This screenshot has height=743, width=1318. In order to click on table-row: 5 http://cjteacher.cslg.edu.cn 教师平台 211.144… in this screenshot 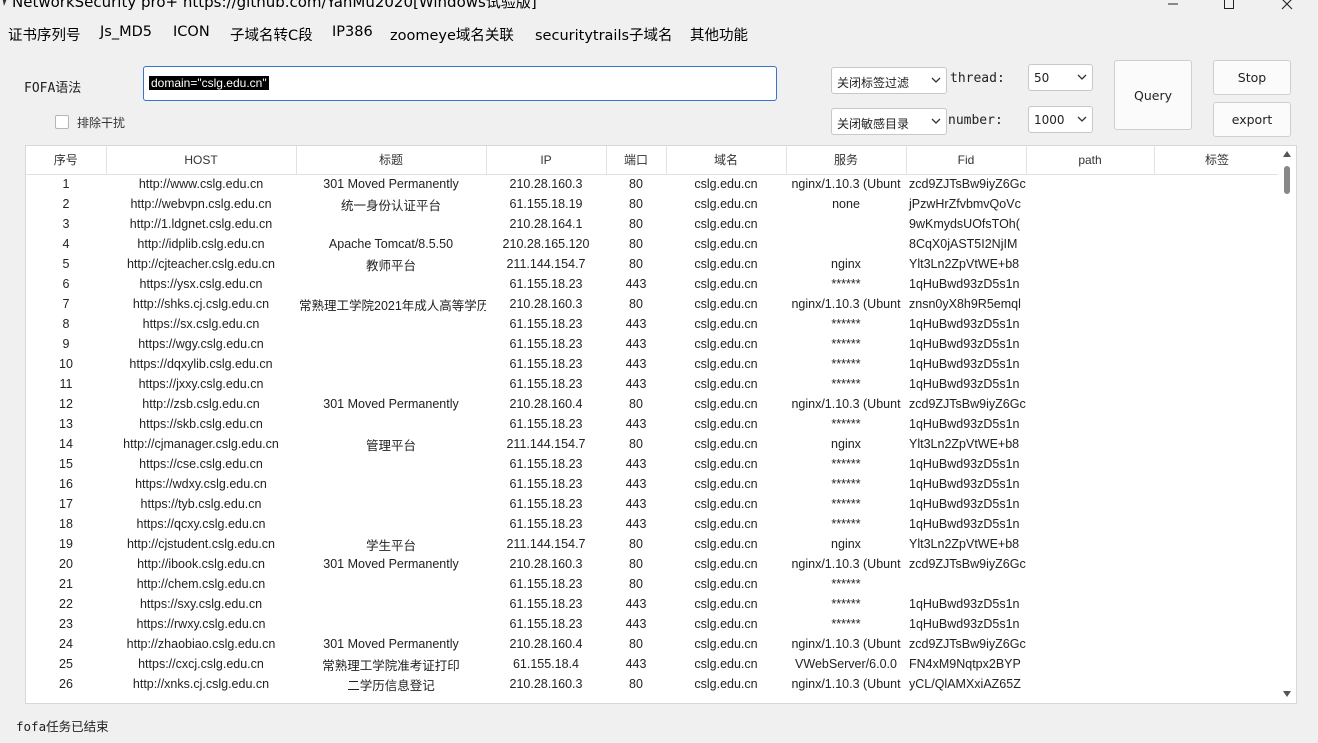, I will do `click(653, 264)`.